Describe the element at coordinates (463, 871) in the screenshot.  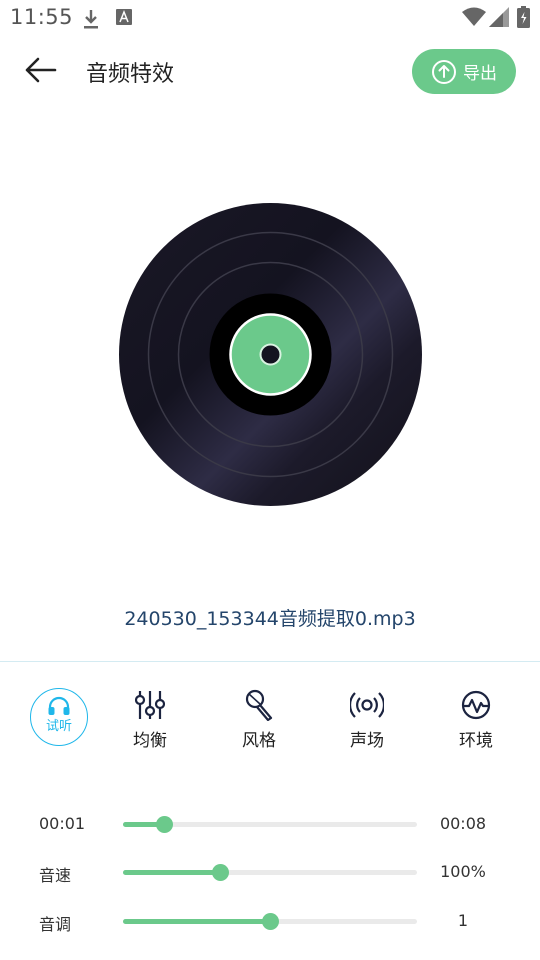
I see `speed-value: 100%` at that location.